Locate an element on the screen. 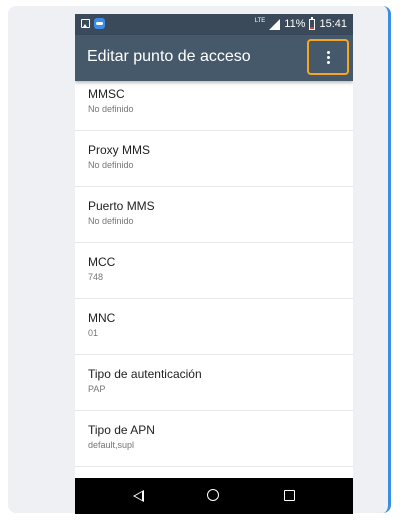 Image resolution: width=400 pixels, height=523 pixels. setting-value: 01 is located at coordinates (93, 333).